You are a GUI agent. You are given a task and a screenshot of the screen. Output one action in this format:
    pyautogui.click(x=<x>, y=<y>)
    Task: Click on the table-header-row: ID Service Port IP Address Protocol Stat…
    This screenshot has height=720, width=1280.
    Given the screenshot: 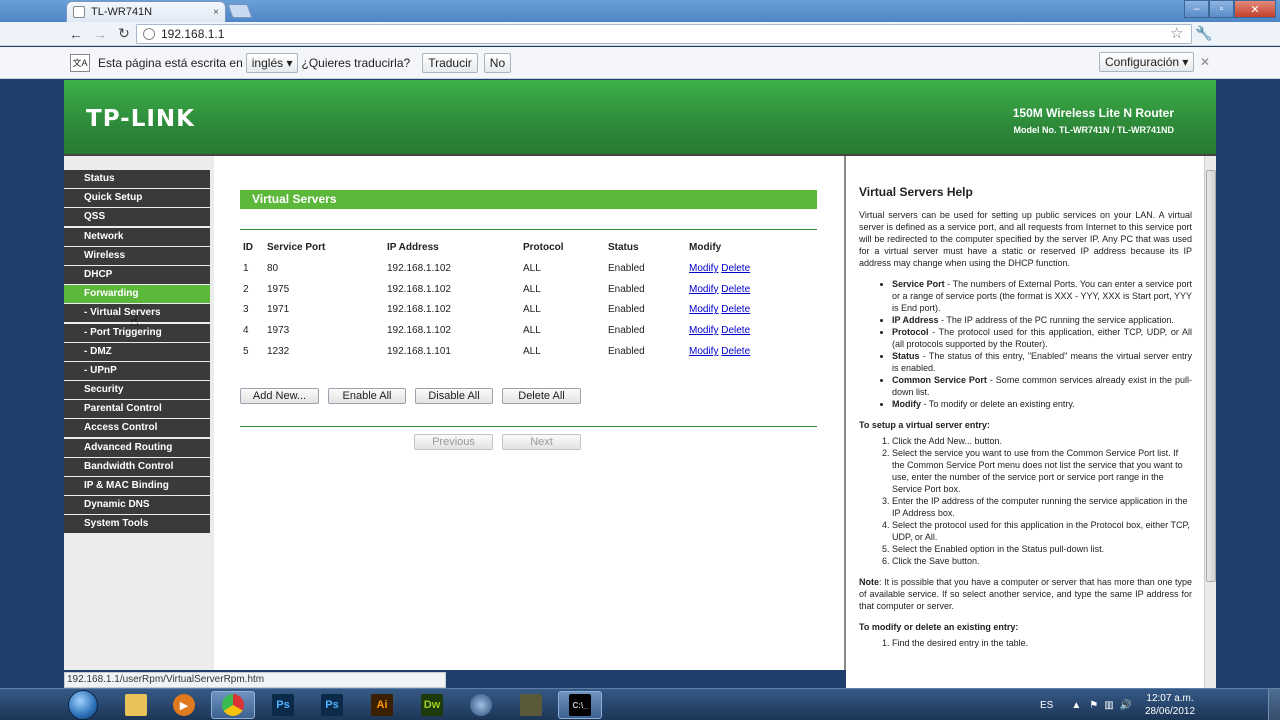 What is the action you would take?
    pyautogui.click(x=513, y=247)
    